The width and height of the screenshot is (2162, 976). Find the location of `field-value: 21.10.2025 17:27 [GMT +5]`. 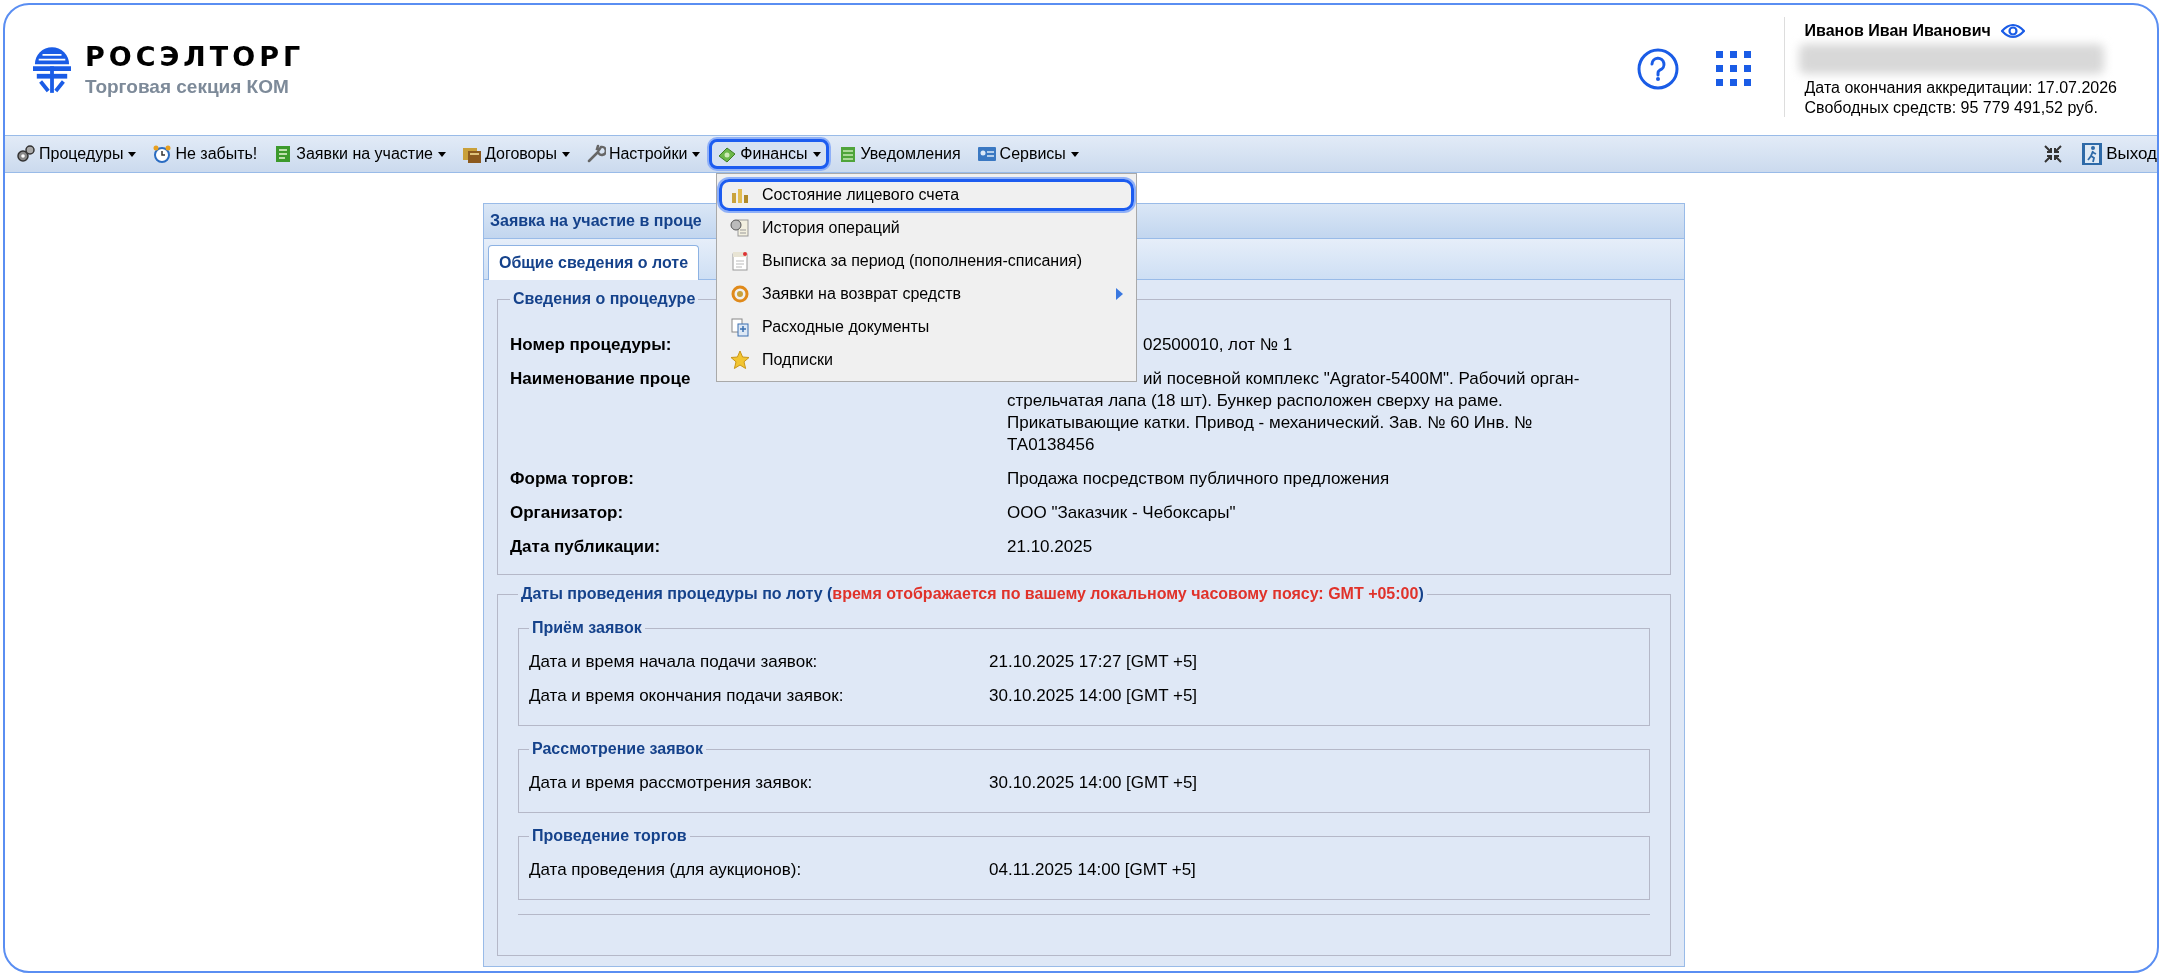

field-value: 21.10.2025 17:27 [GMT +5] is located at coordinates (1093, 662).